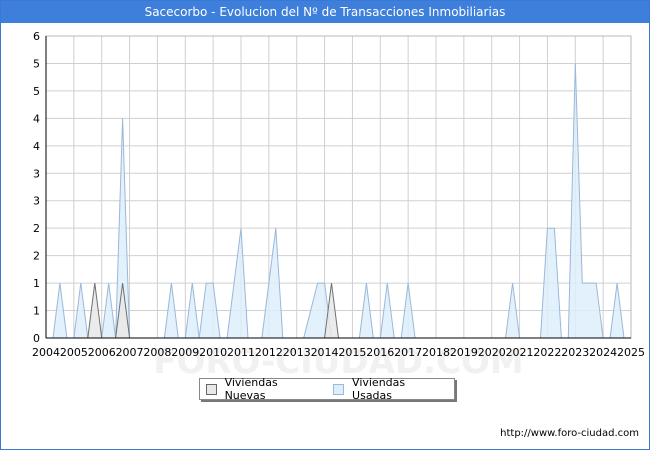 The width and height of the screenshot is (650, 450). Describe the element at coordinates (36, 36) in the screenshot. I see `y-tick-label: 6` at that location.